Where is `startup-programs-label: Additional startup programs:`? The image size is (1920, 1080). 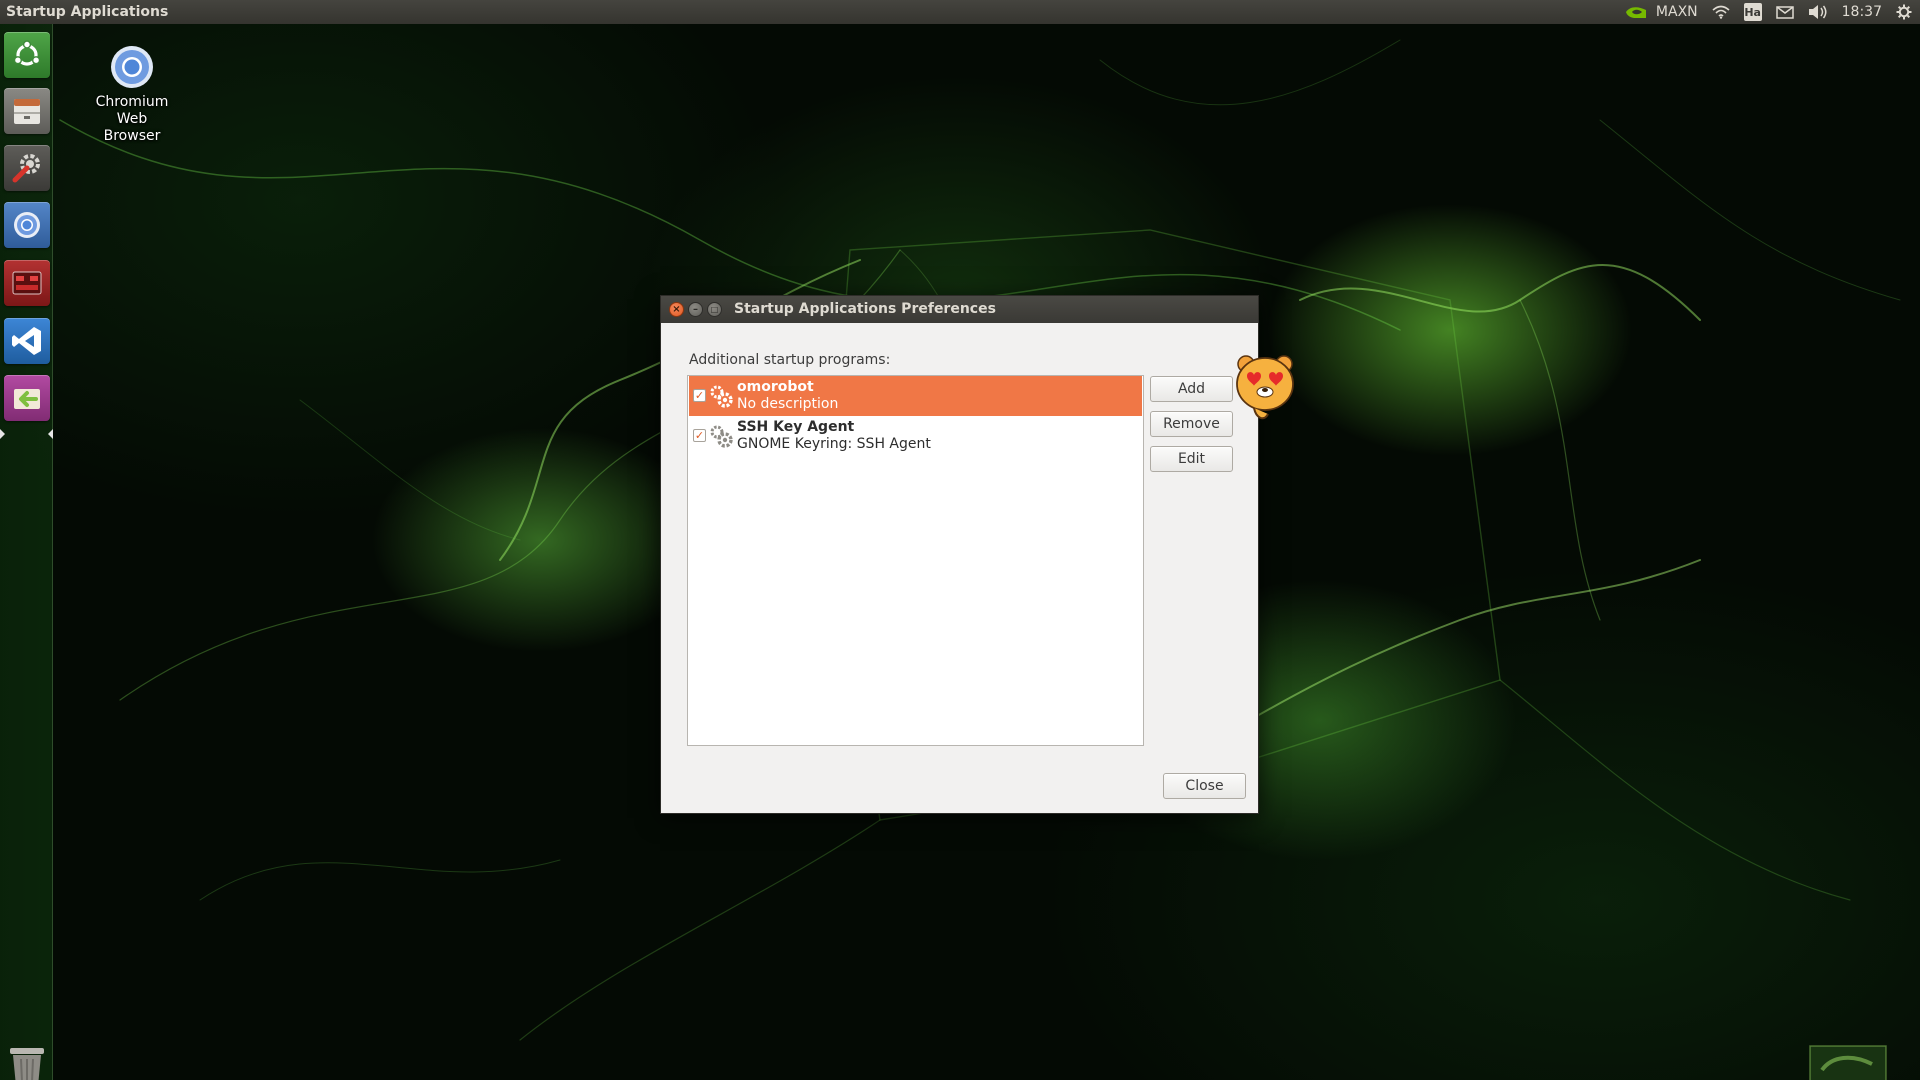 startup-programs-label: Additional startup programs: is located at coordinates (790, 360).